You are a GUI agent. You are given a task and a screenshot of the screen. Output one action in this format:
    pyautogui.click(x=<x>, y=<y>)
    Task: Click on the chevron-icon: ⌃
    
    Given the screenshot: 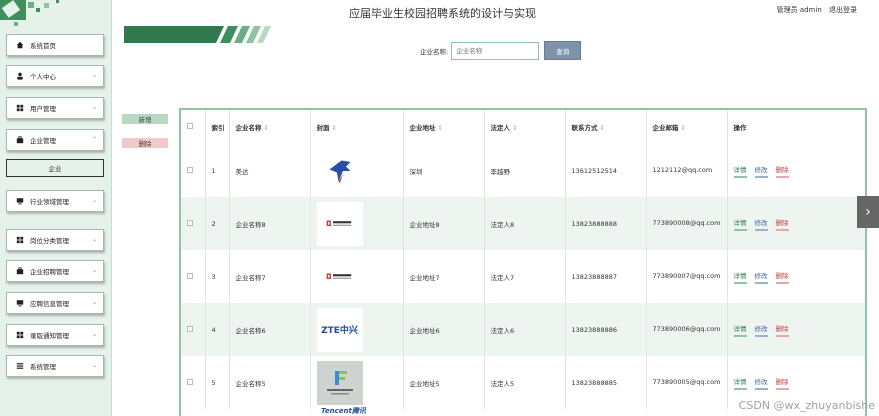 What is the action you would take?
    pyautogui.click(x=94, y=139)
    